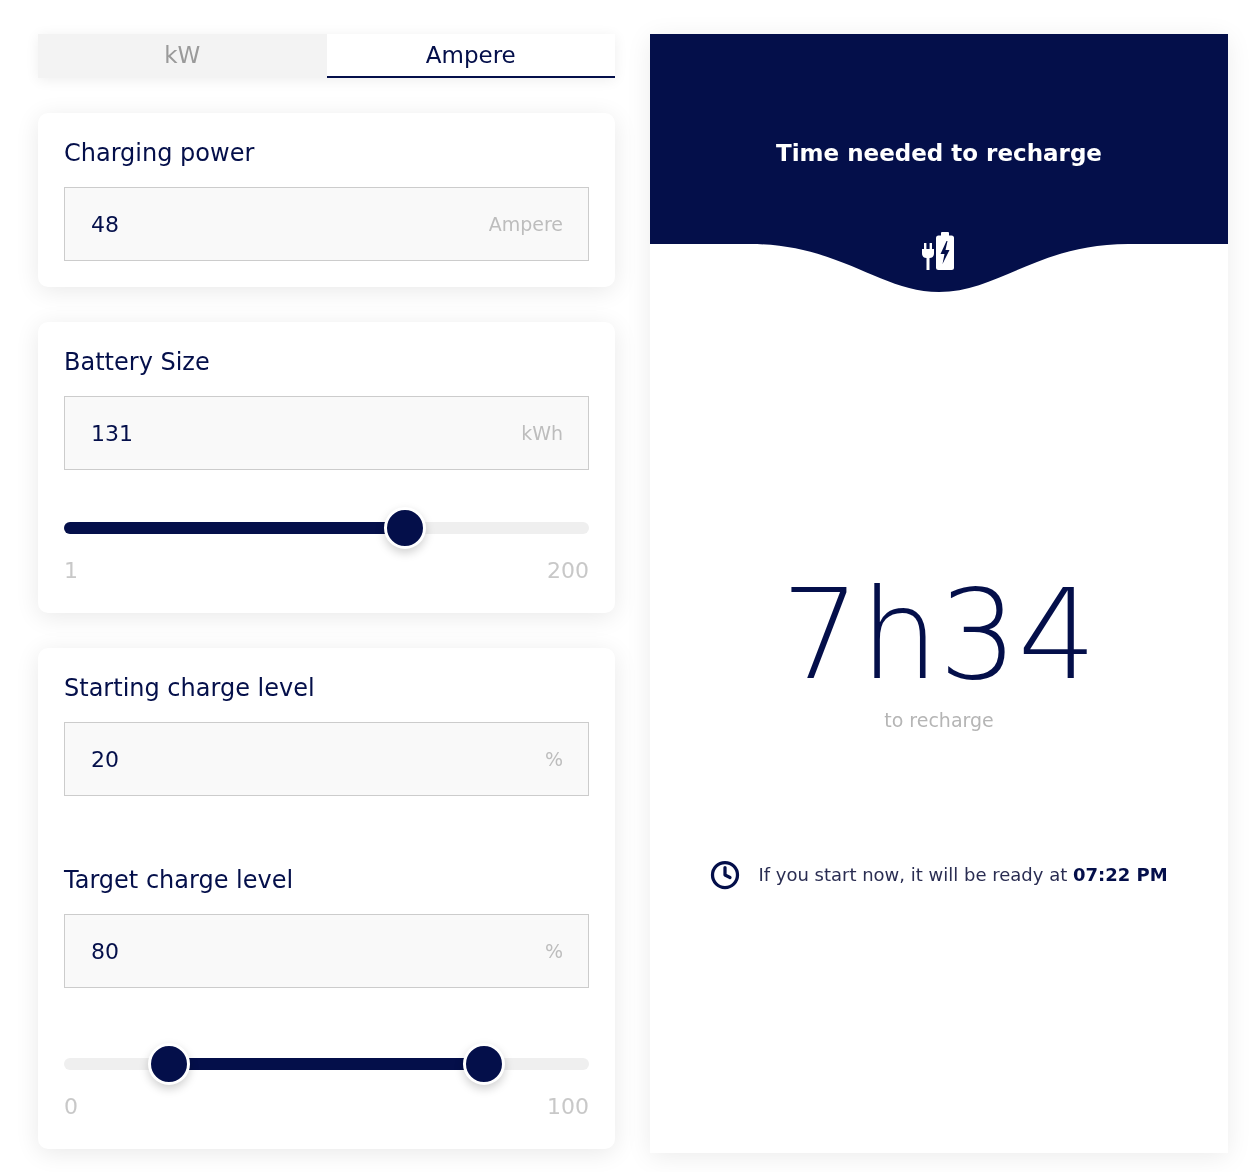 The width and height of the screenshot is (1251, 1172). Describe the element at coordinates (525, 224) in the screenshot. I see `unit-label: Ampere` at that location.